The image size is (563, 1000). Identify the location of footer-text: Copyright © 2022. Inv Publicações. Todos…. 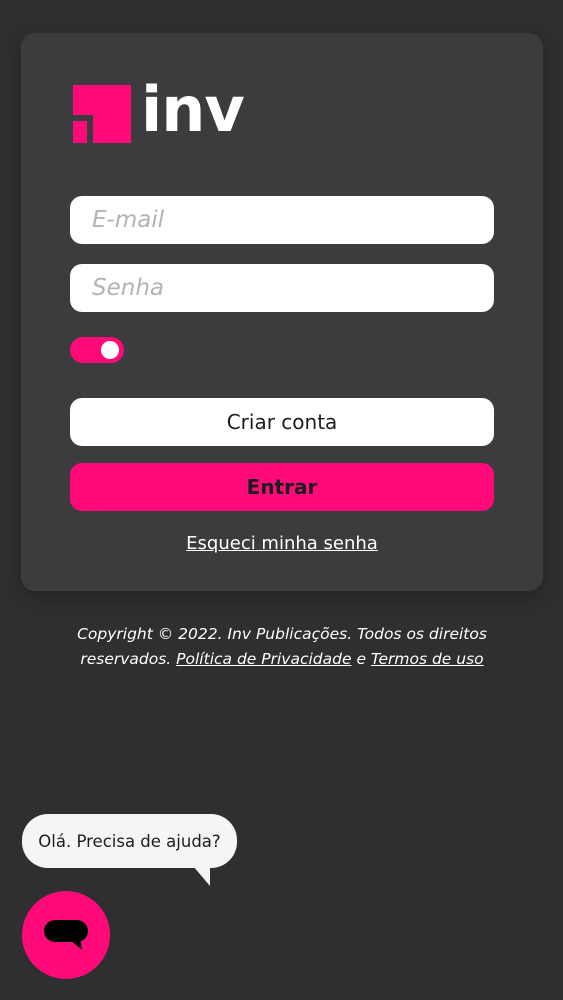
(282, 647).